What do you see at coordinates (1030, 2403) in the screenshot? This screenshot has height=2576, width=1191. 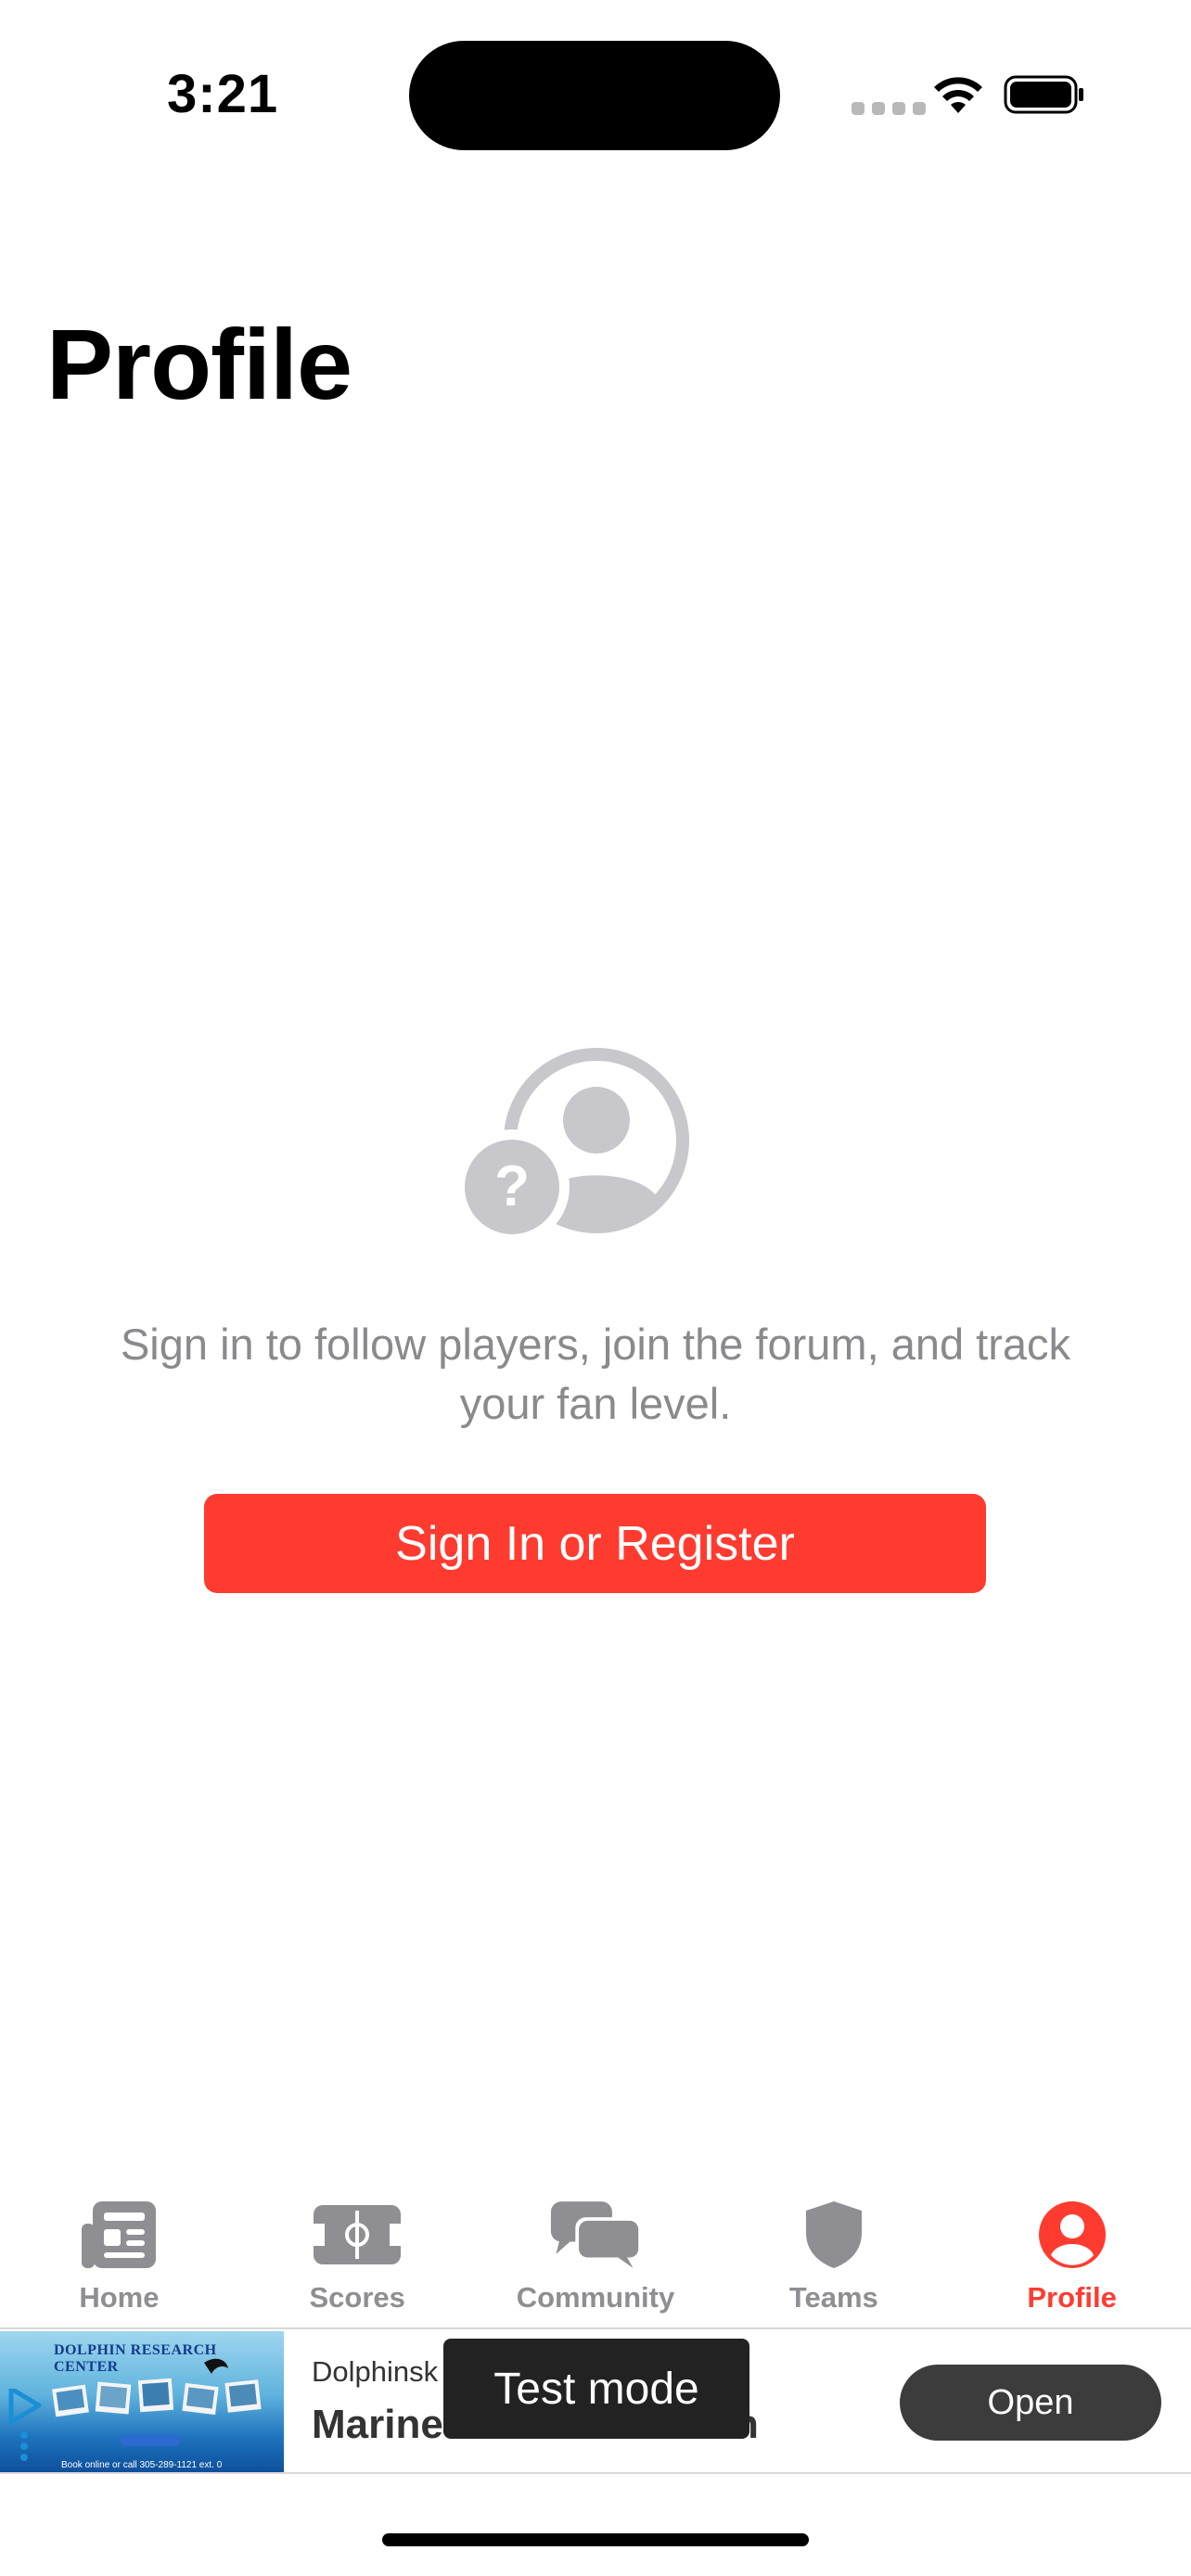 I see `ad-open-button: Open` at bounding box center [1030, 2403].